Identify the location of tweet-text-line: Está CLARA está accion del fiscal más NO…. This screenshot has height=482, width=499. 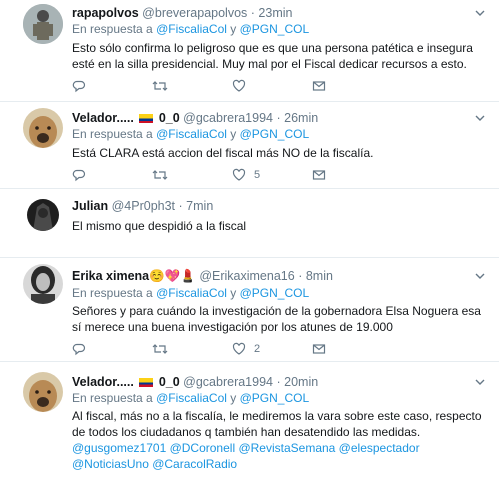
(223, 153).